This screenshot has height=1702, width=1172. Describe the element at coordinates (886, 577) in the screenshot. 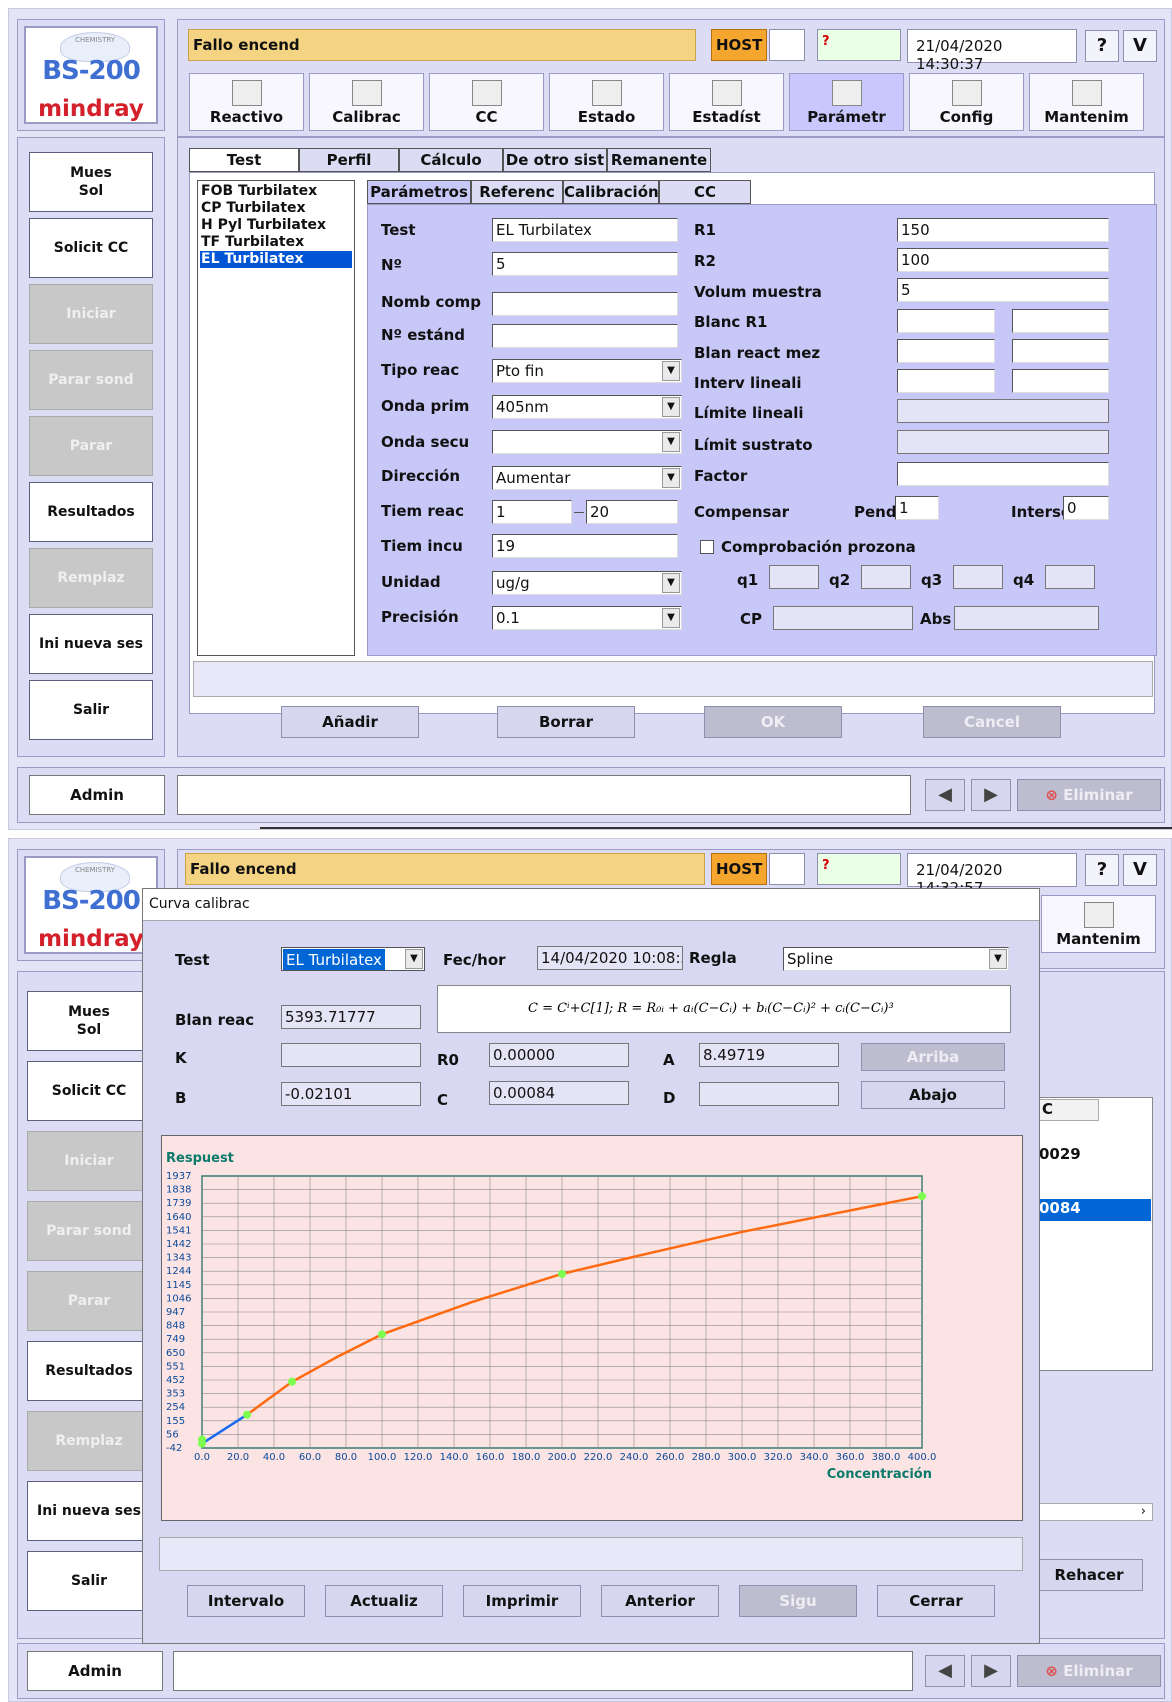

I see `q2-input` at that location.